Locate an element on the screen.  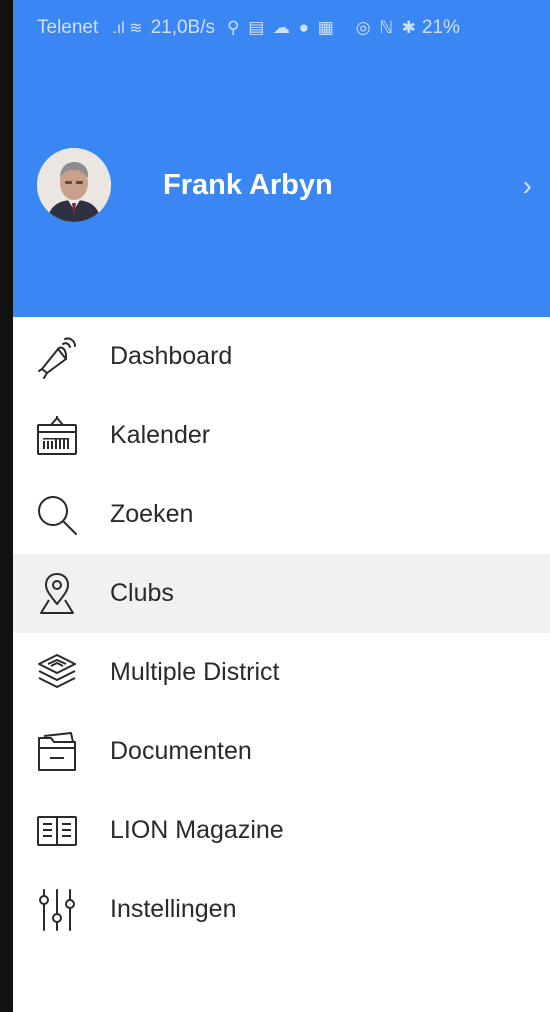
profile-row: Frank Arbyn › is located at coordinates (281, 185).